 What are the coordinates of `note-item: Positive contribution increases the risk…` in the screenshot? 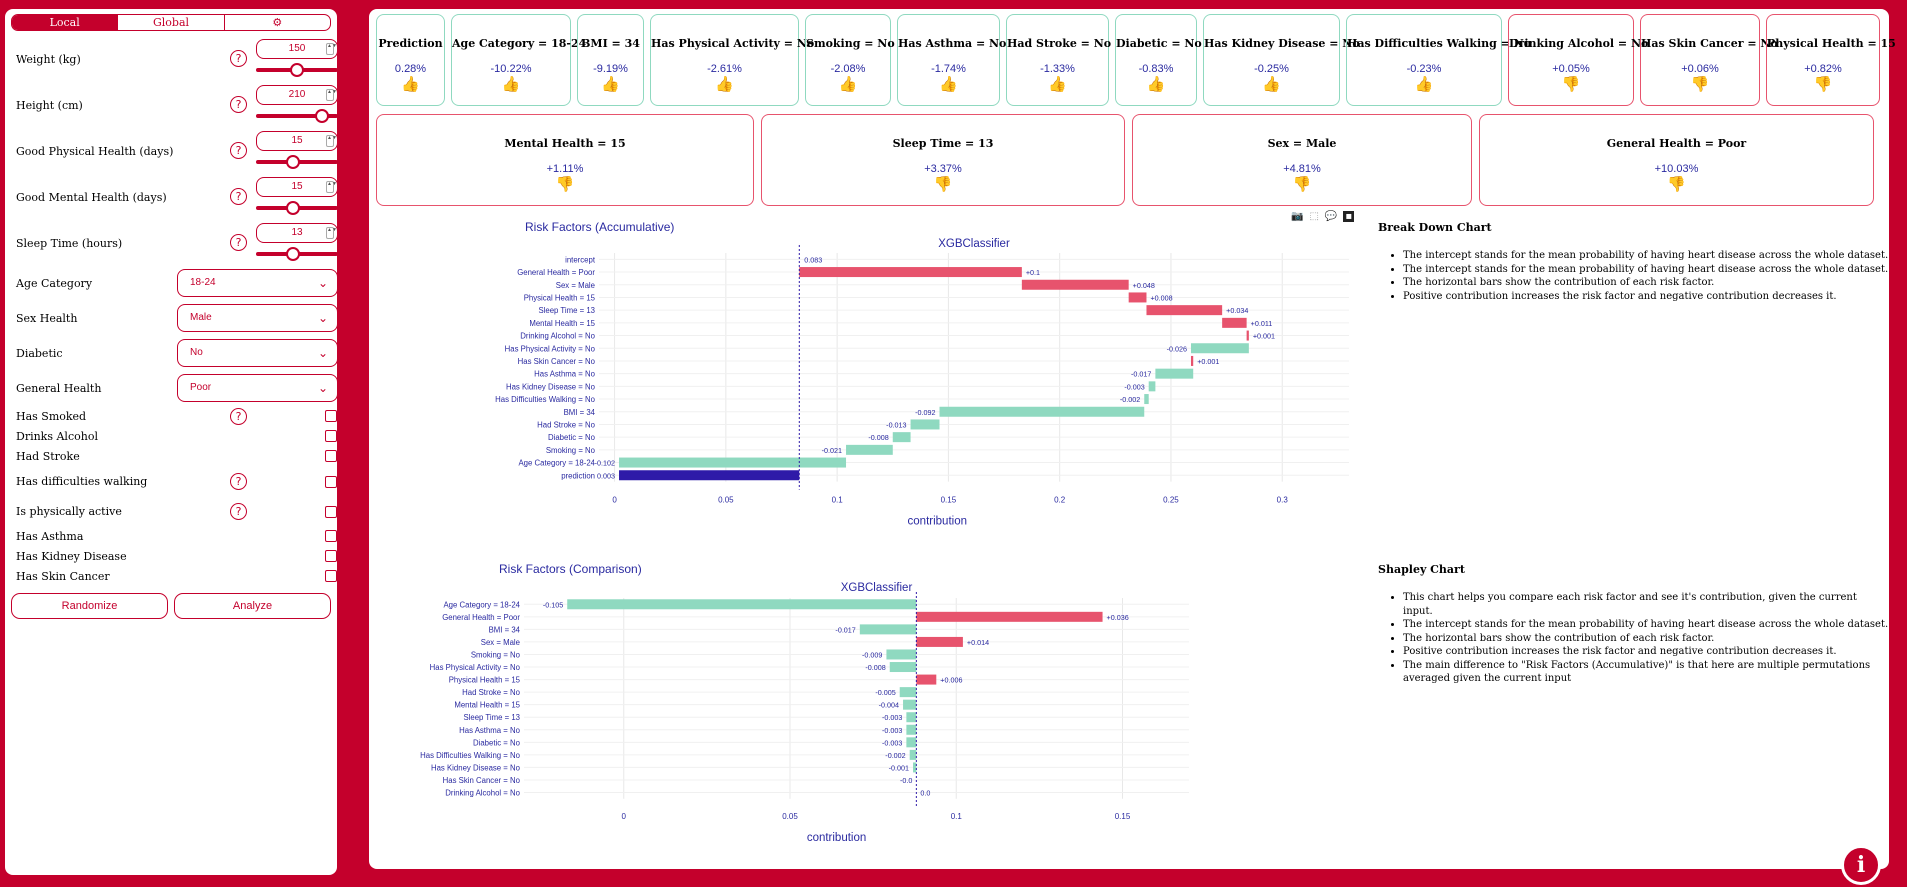 It's located at (1645, 297).